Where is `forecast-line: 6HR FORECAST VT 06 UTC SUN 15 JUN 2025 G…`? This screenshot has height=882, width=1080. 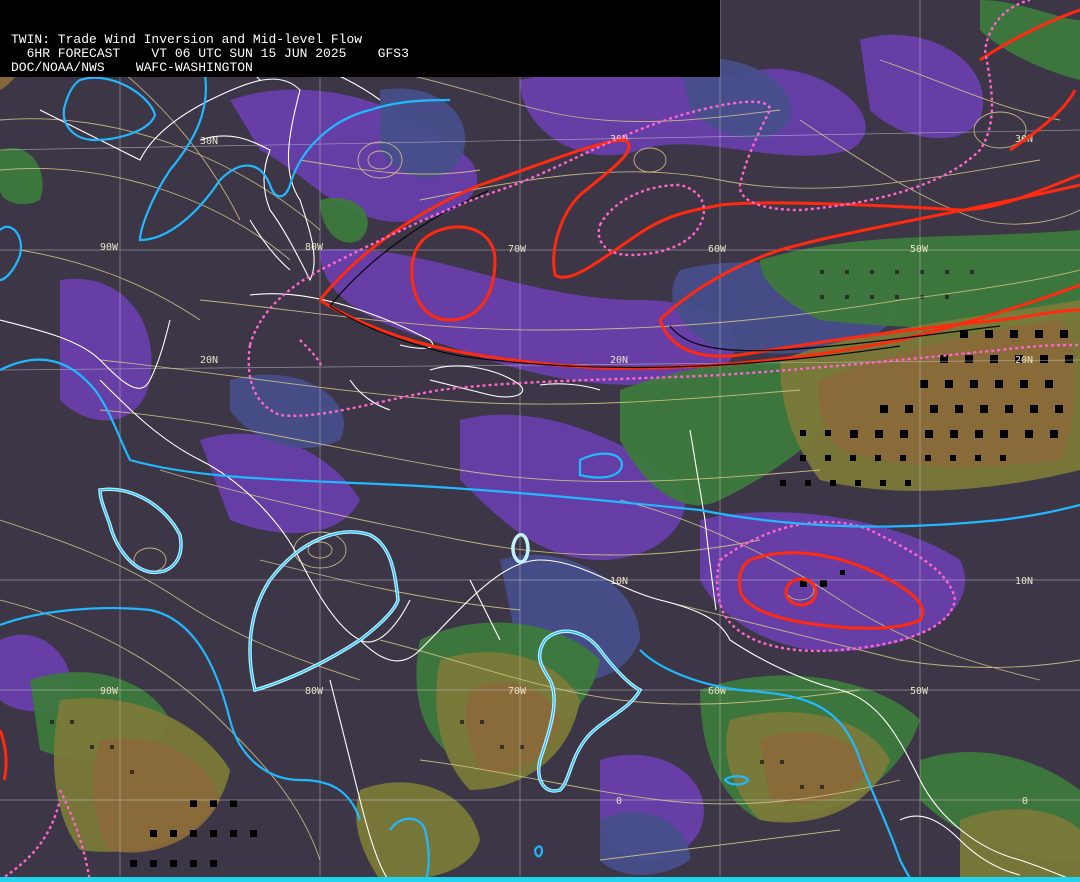
forecast-line: 6HR FORECAST VT 06 UTC SUN 15 JUN 2025 G… is located at coordinates (210, 53).